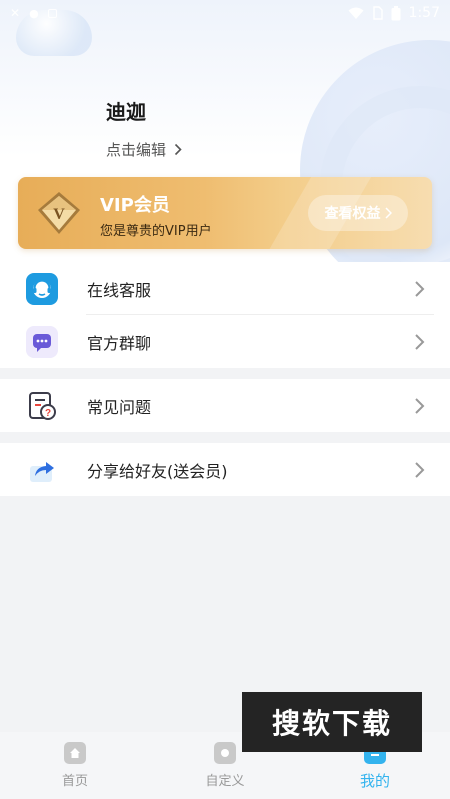 The height and width of the screenshot is (799, 450). What do you see at coordinates (396, 12) in the screenshot?
I see `battery-icon` at bounding box center [396, 12].